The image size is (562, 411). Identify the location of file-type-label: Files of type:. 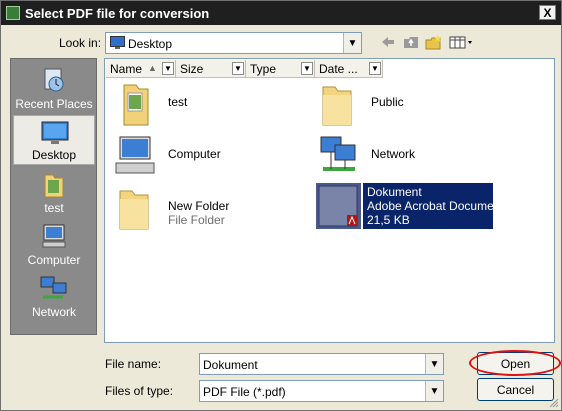
(139, 391).